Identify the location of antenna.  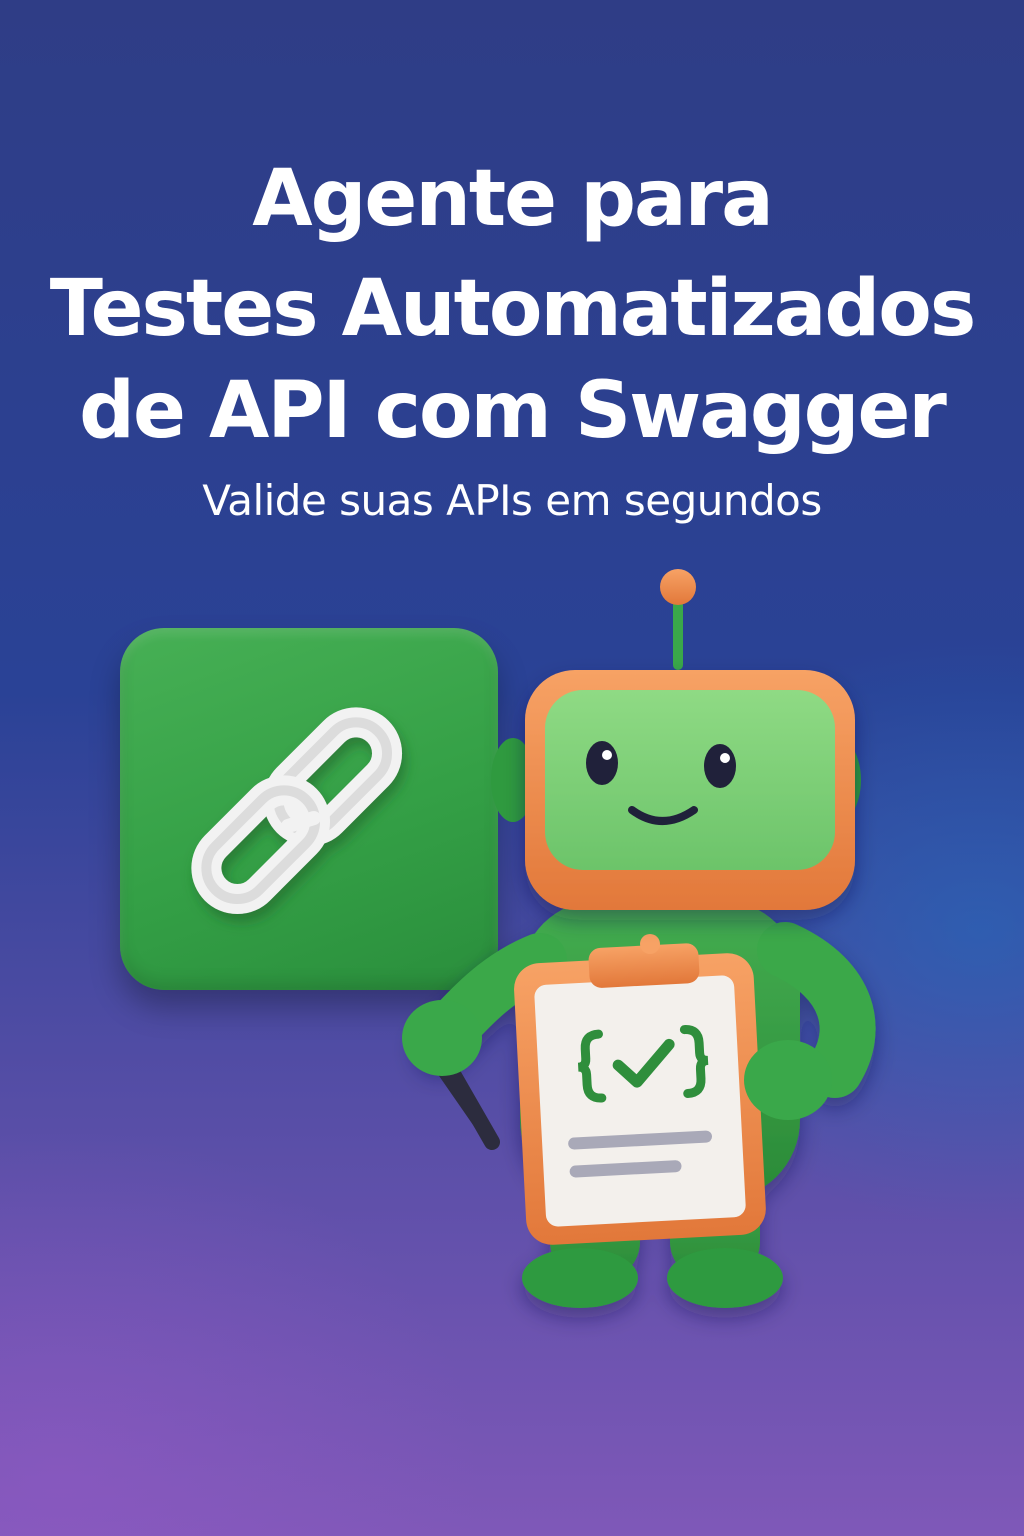
(678, 619).